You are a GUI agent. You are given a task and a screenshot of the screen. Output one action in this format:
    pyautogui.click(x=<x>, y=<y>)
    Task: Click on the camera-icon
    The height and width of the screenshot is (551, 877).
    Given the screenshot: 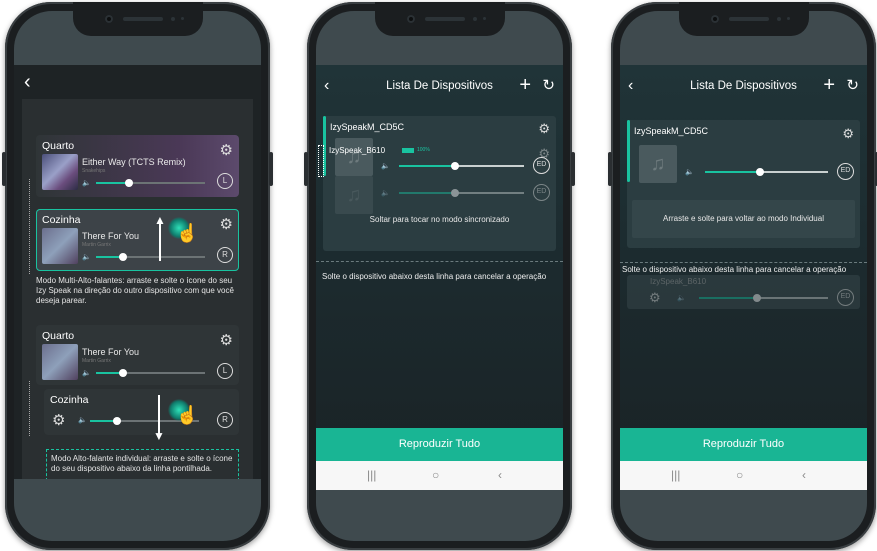 What is the action you would take?
    pyautogui.click(x=714, y=19)
    